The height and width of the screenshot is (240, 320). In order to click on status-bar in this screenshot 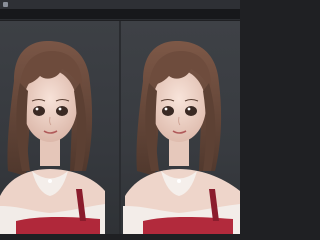, I will do `click(120, 237)`.